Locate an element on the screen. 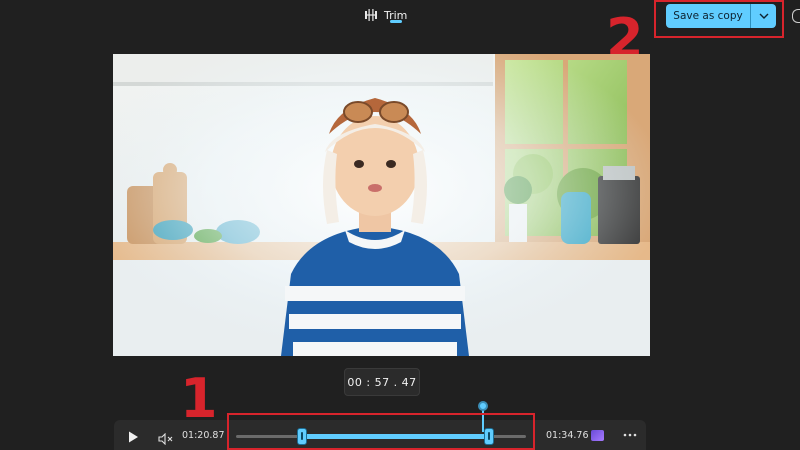 Image resolution: width=800 pixels, height=450 pixels. volume-mute-icon is located at coordinates (165, 439).